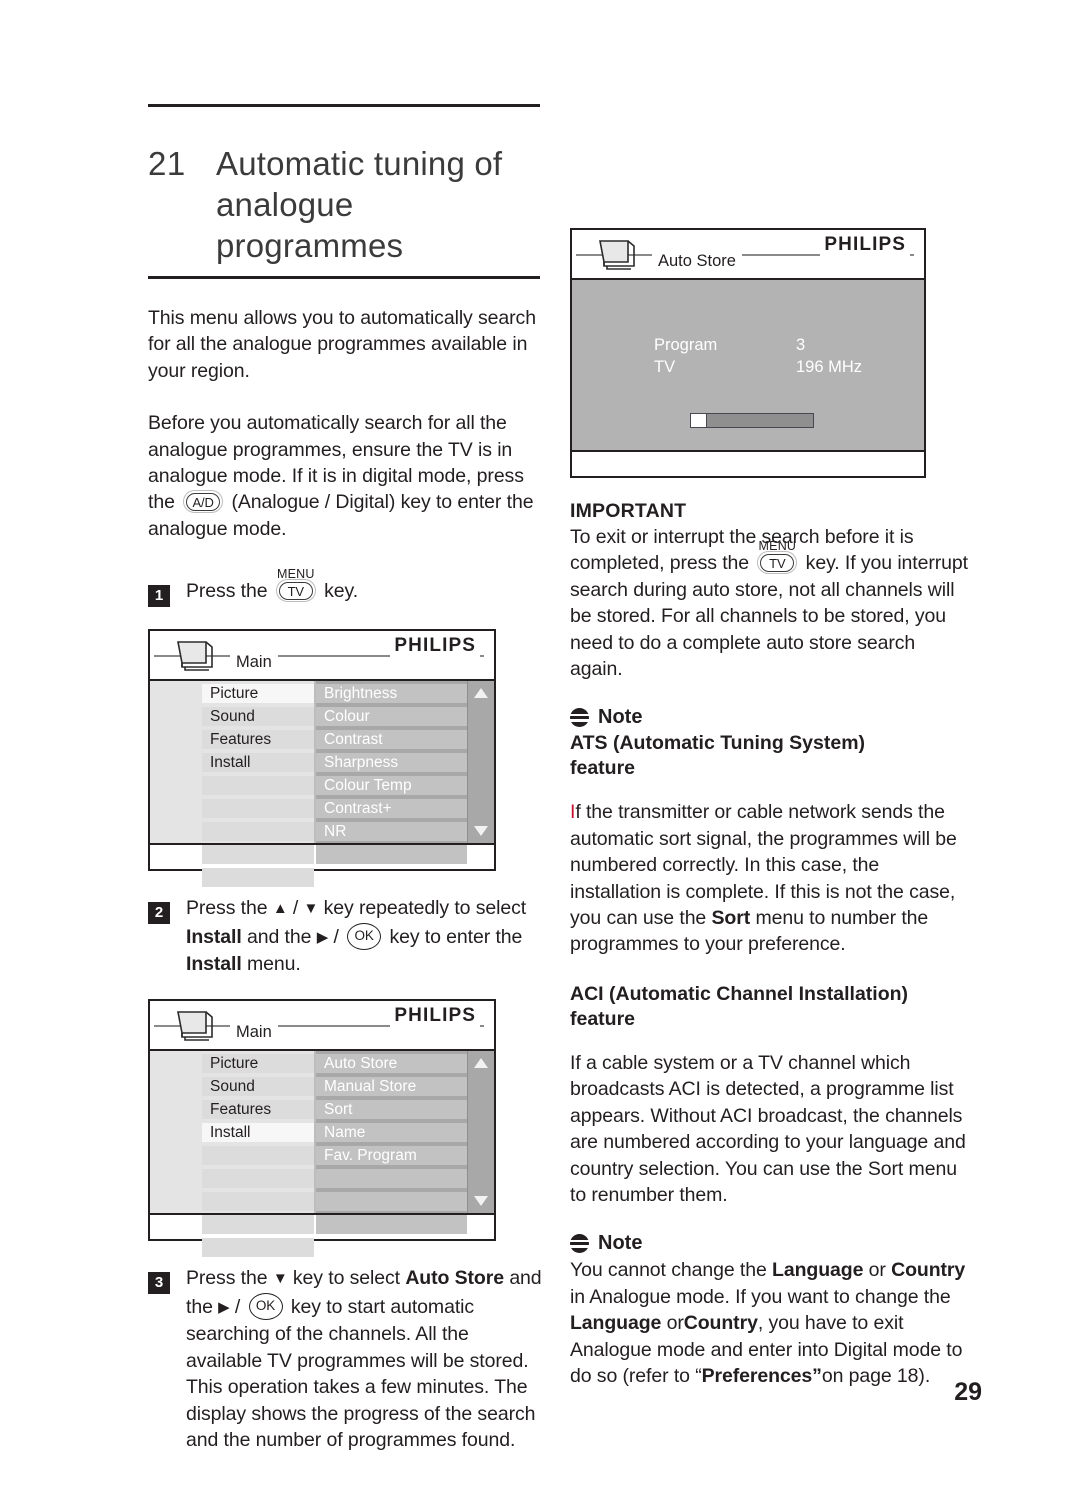 The width and height of the screenshot is (1080, 1492). Describe the element at coordinates (391, 1087) in the screenshot. I see `submenu-item-manual-store: Manual Store` at that location.